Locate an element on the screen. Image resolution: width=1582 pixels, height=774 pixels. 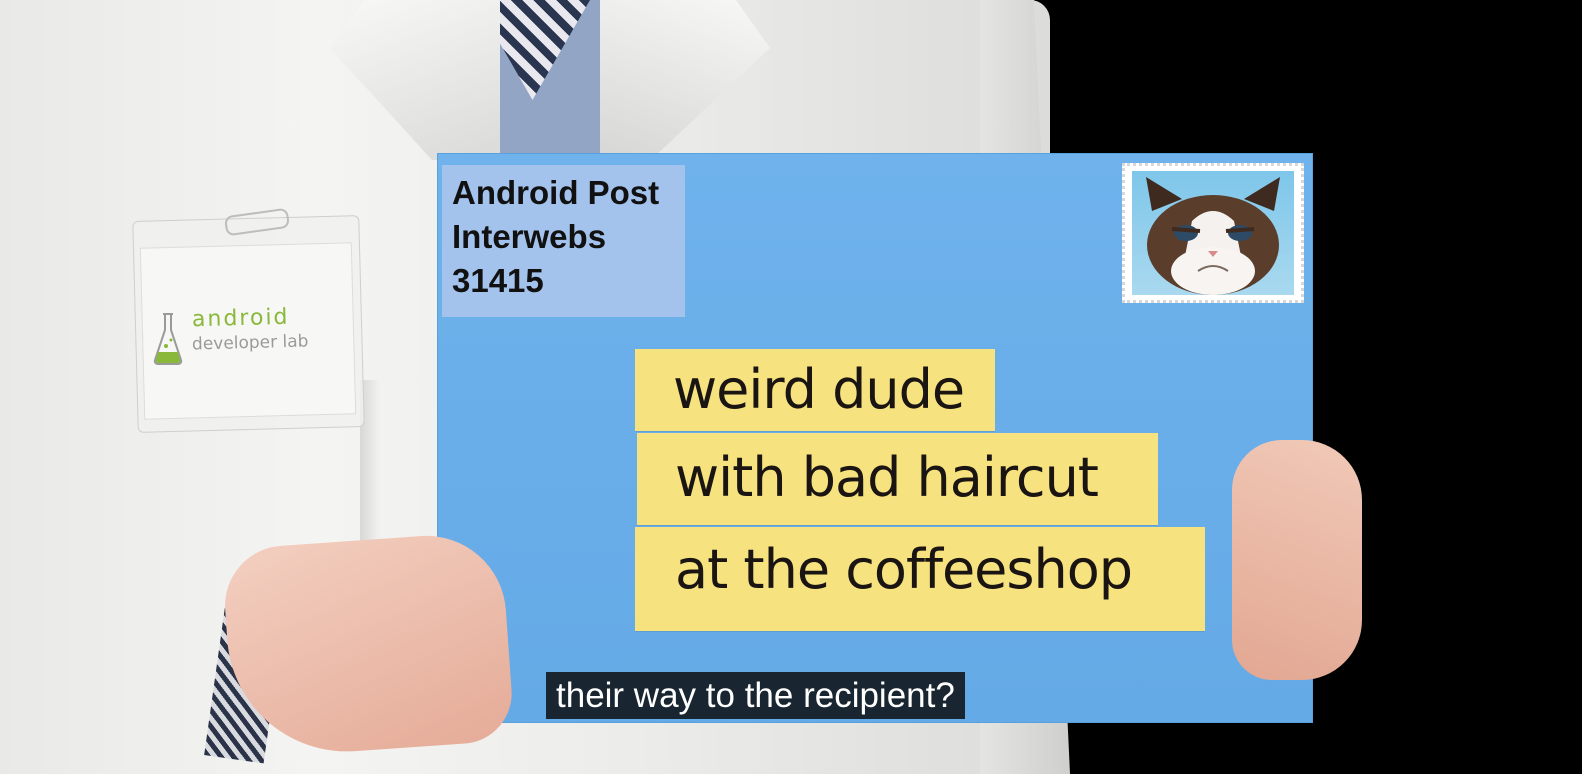
recipient-line: with bad haircut is located at coordinates (887, 477).